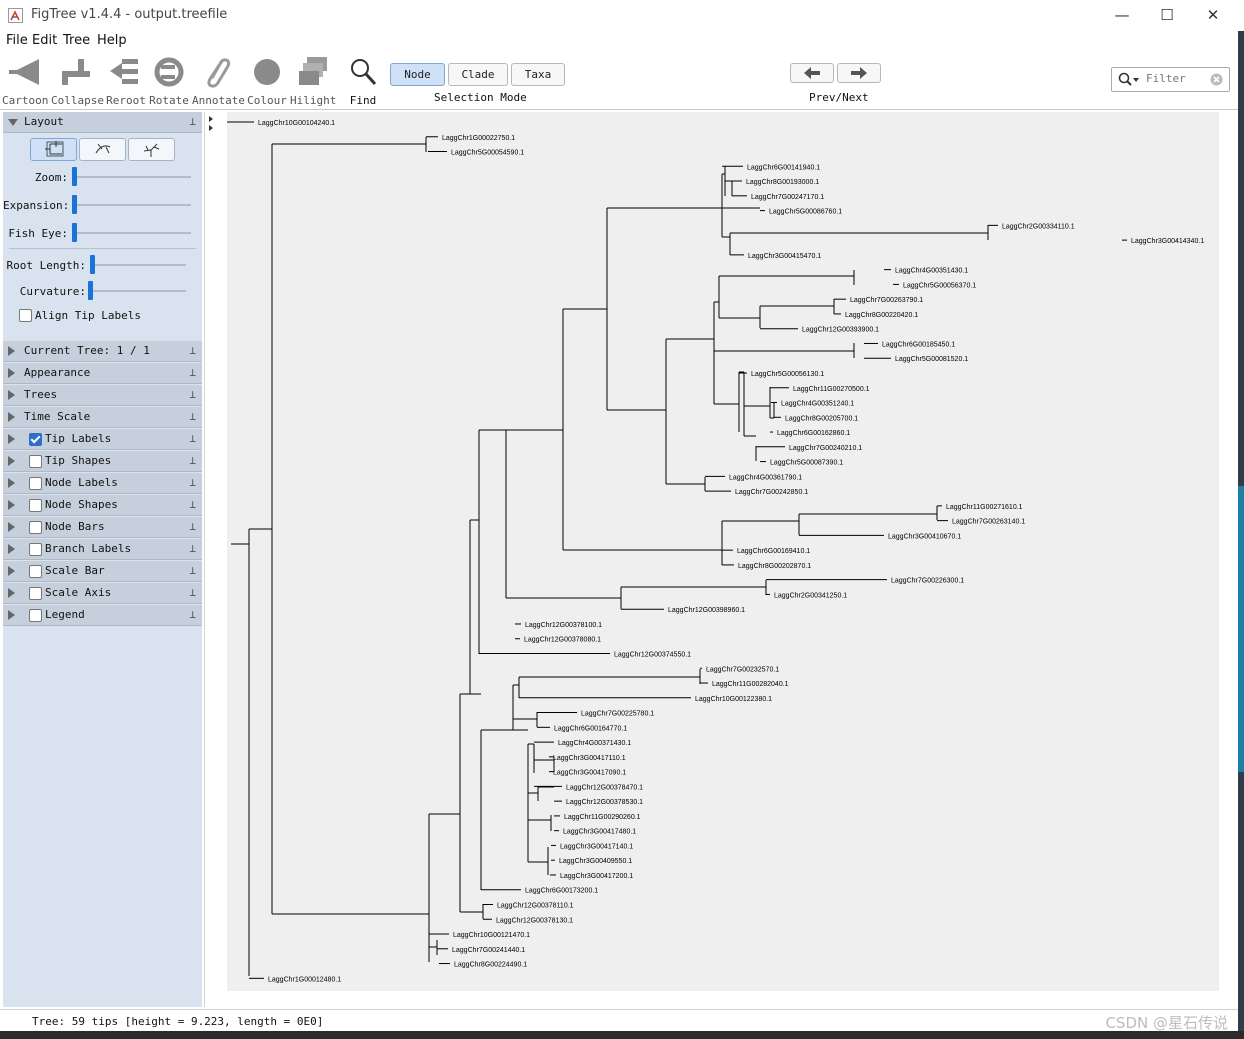  I want to click on tip-label: LaggChr6G00173200.1, so click(561, 891).